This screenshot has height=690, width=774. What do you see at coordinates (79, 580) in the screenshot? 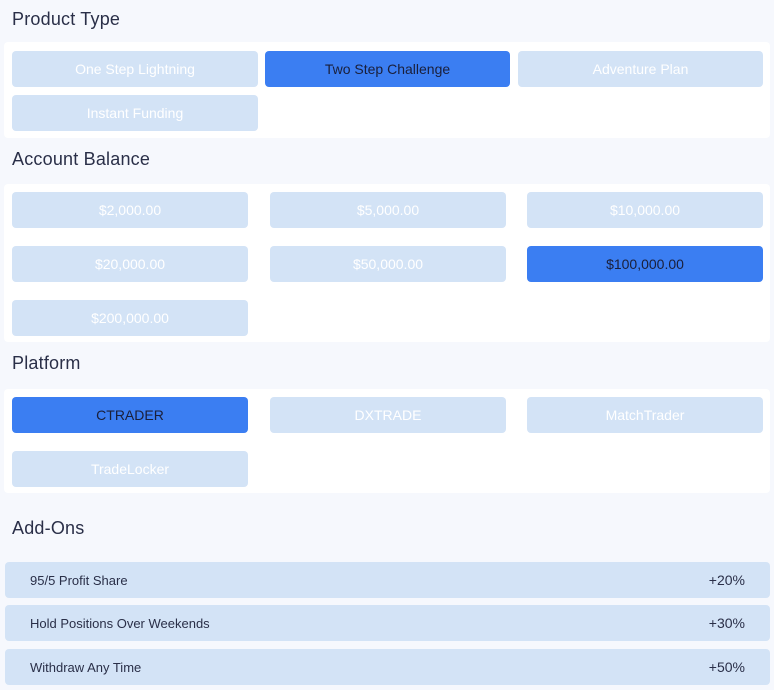
I see `addon-label: 95/5 Profit Share` at bounding box center [79, 580].